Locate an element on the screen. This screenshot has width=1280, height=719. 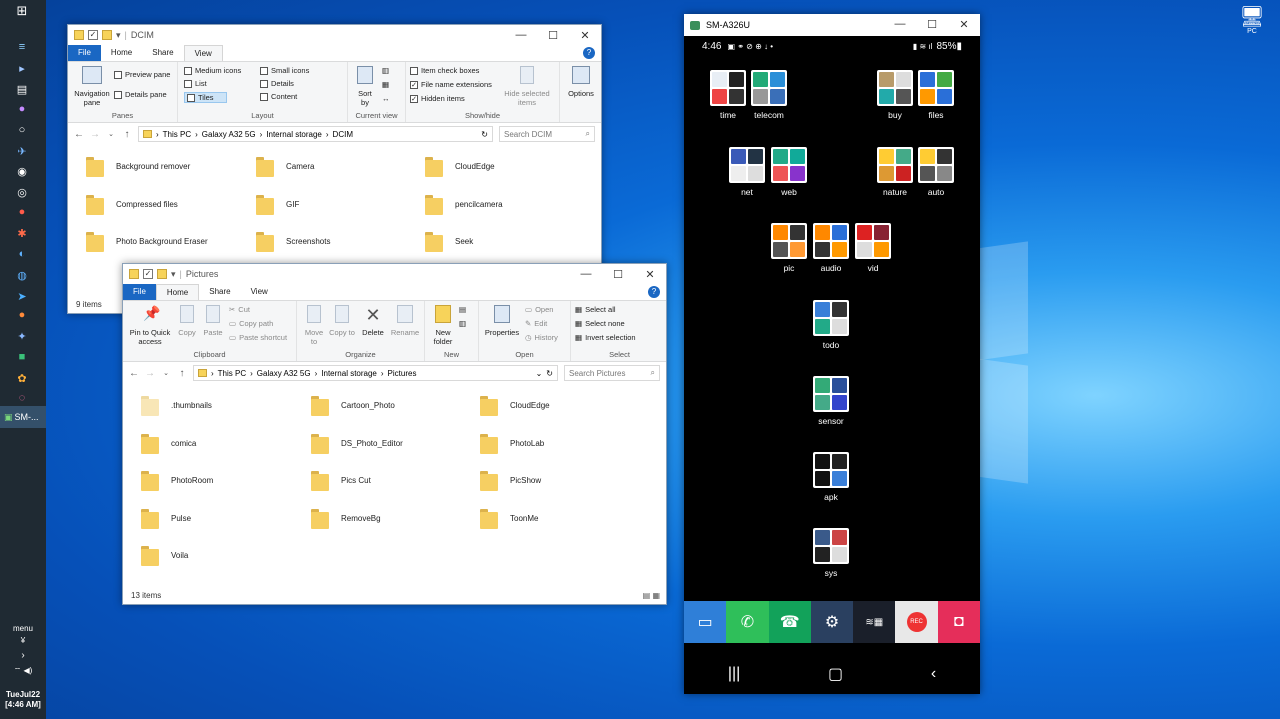
recent-chevron-icon: ⌄ is located at coordinates (111, 134).